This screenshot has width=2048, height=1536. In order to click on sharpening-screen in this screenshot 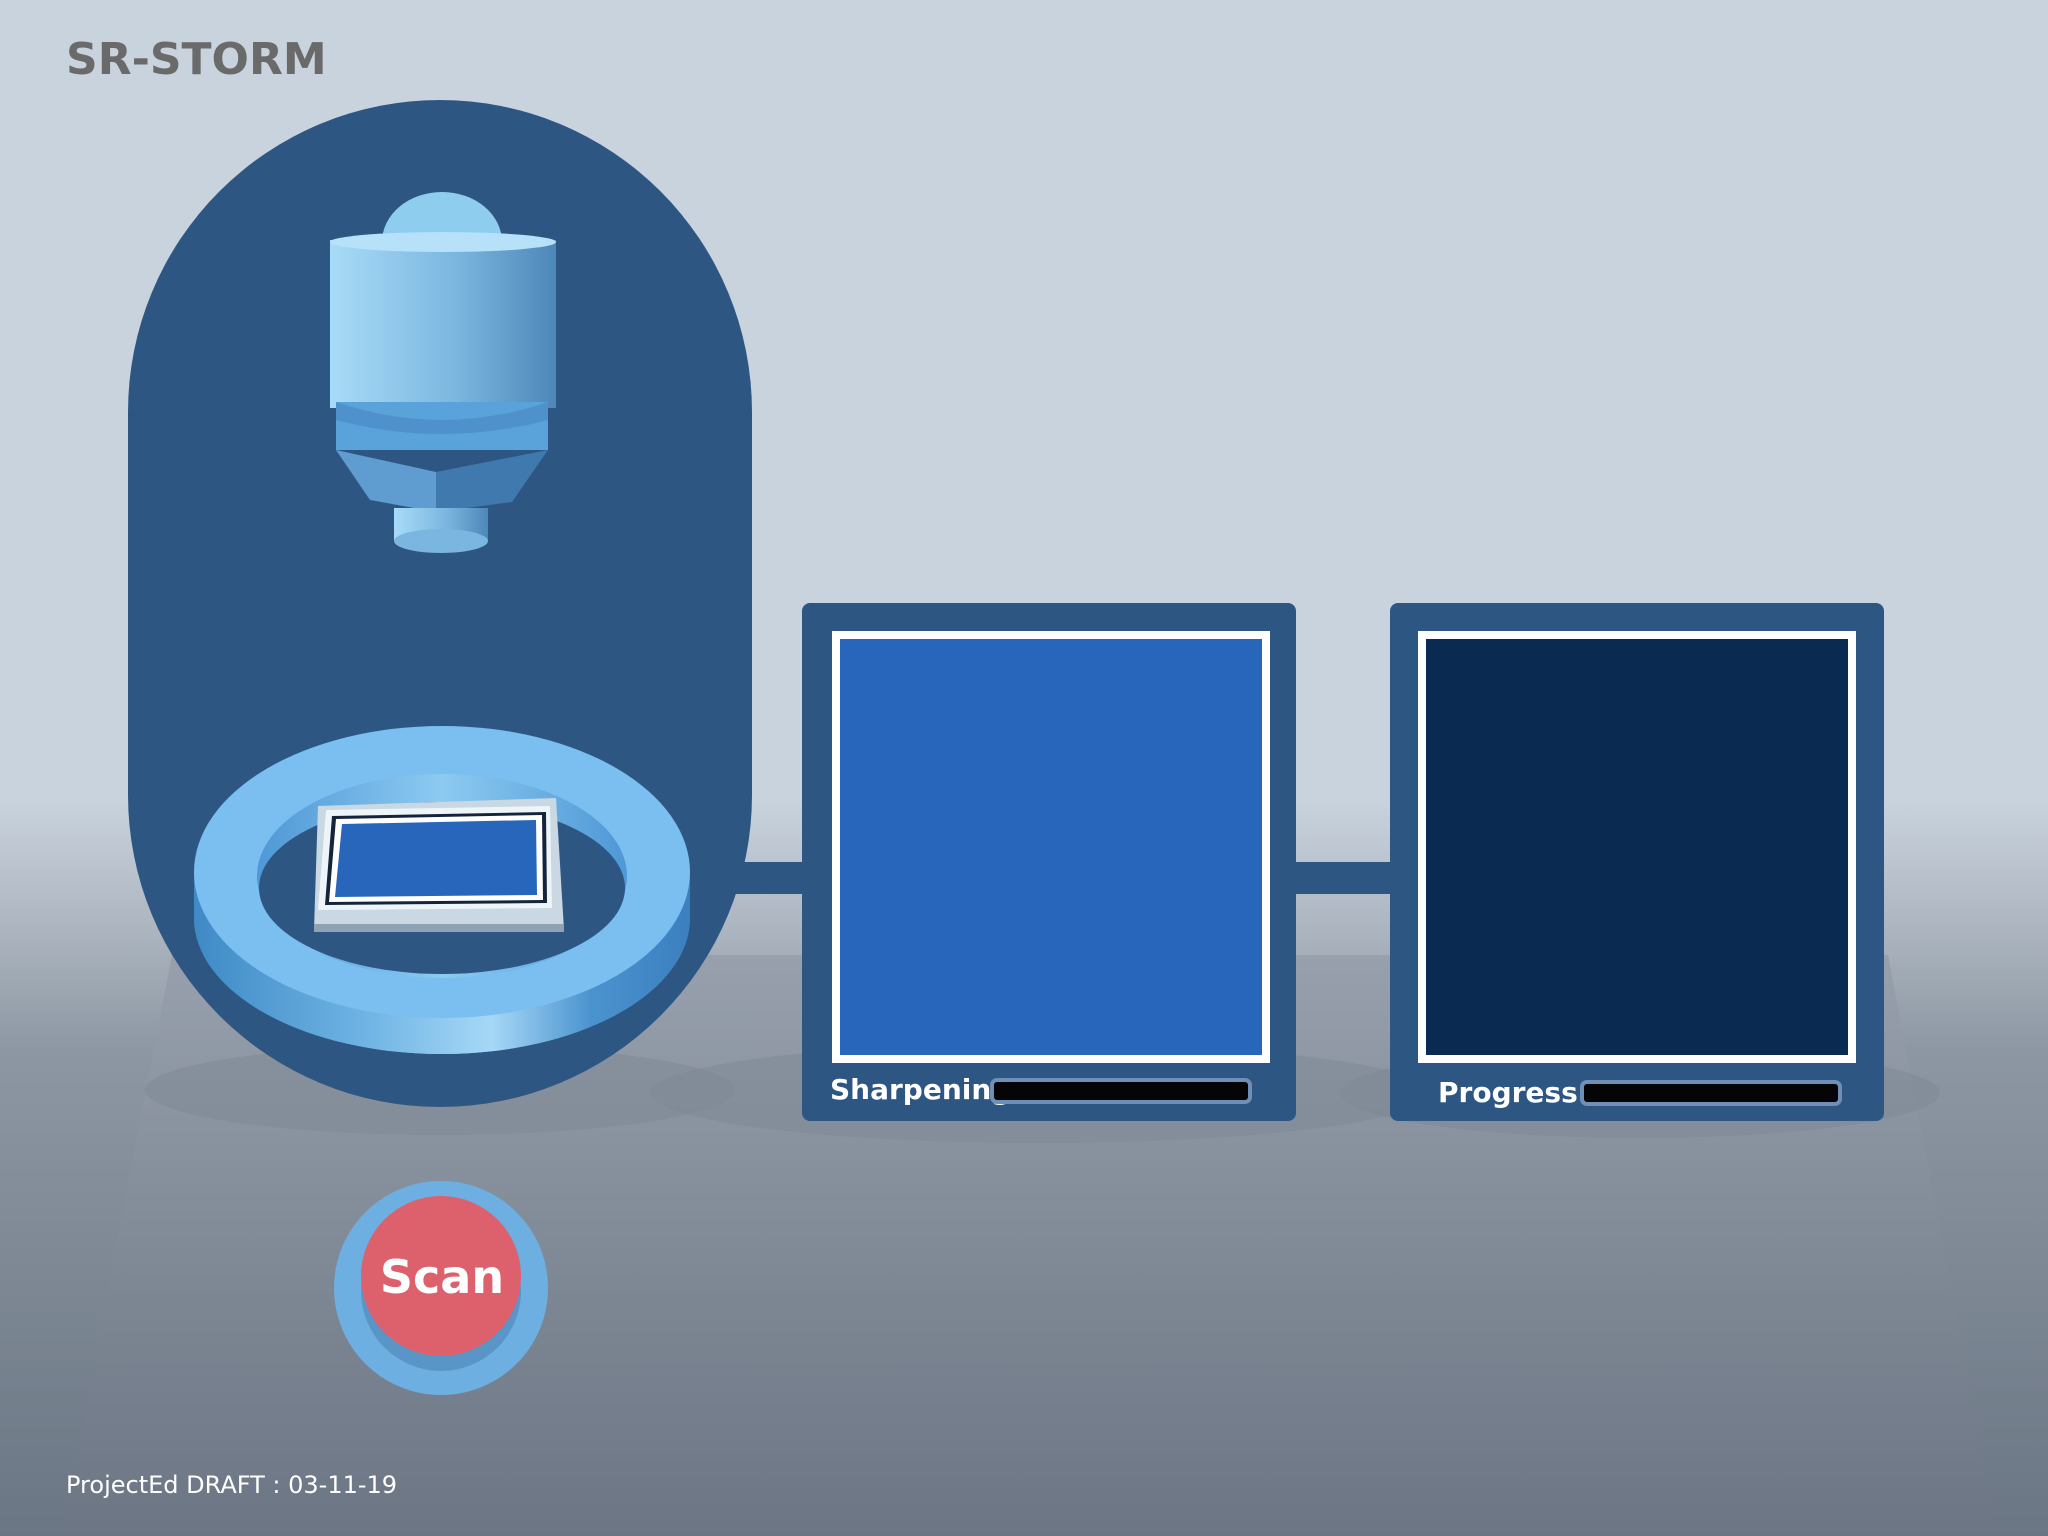, I will do `click(1051, 847)`.